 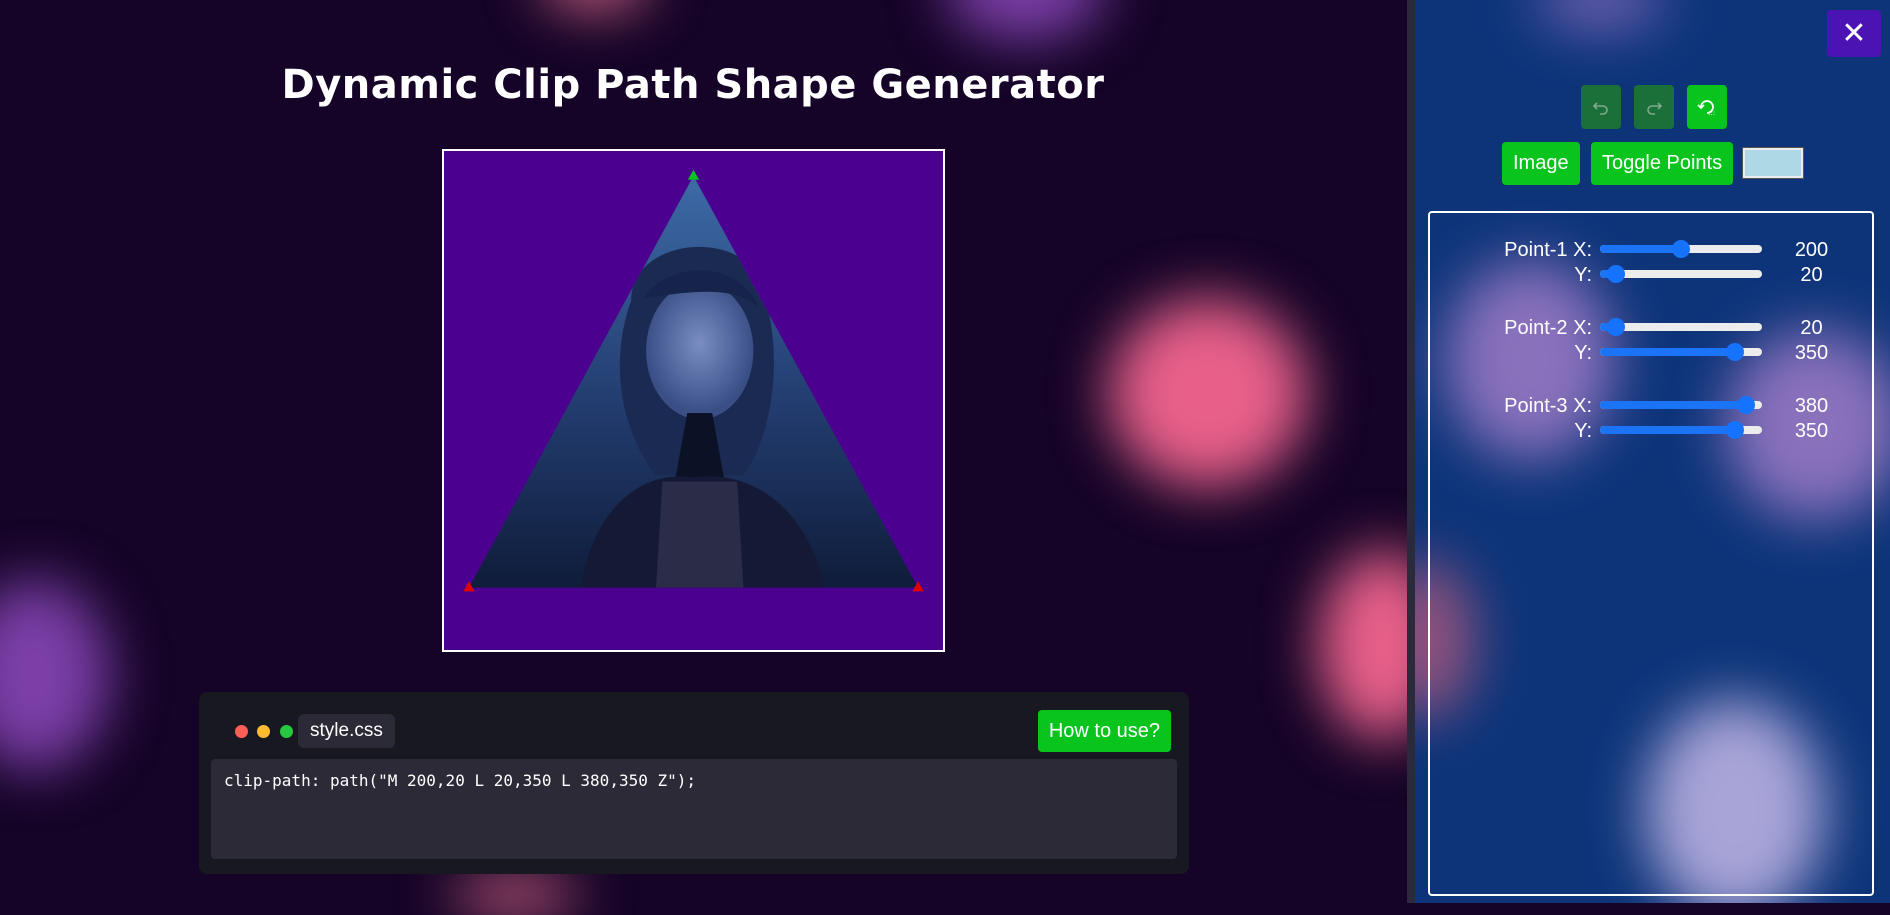 I want to click on point-2-y-slider, so click(x=1681, y=352).